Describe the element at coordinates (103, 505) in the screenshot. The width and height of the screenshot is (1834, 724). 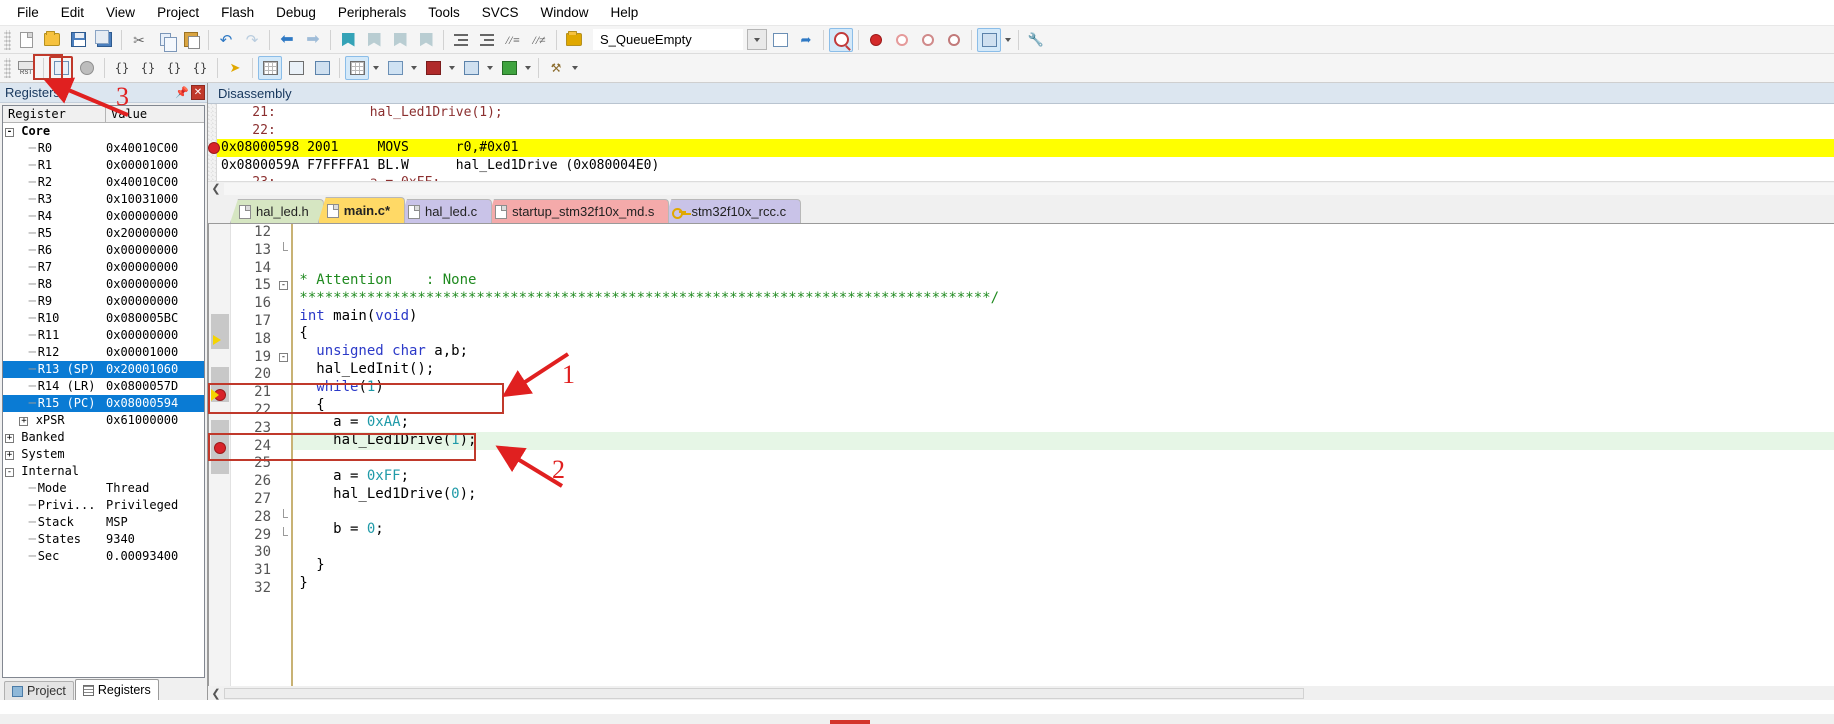
I see `register-row: ─ Privi... Privileged` at that location.